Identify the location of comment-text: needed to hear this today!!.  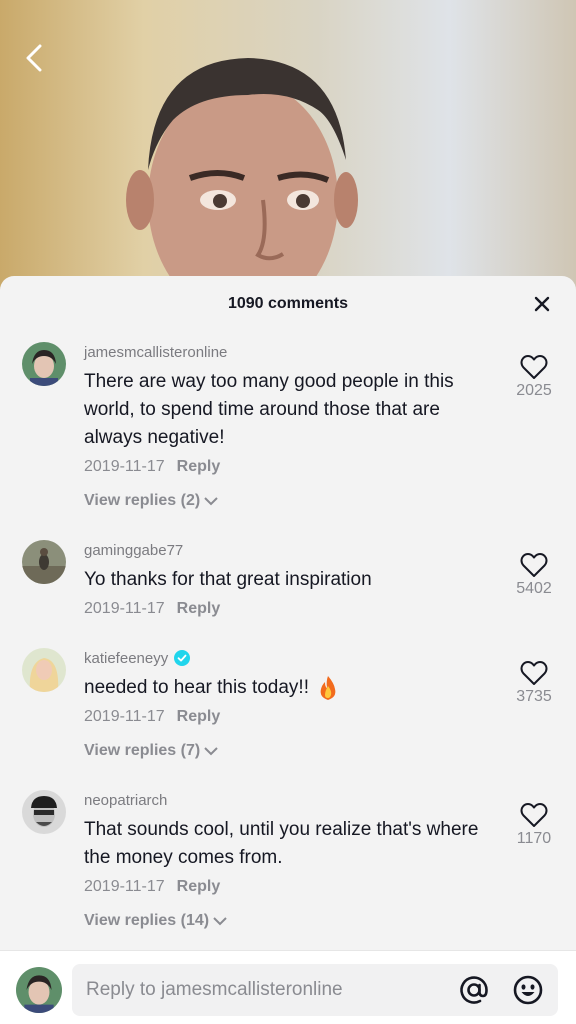
(289, 688).